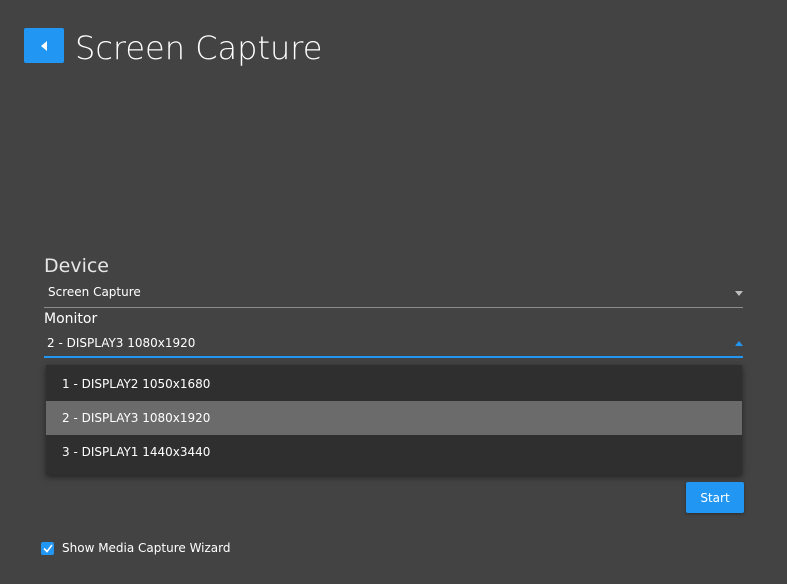  I want to click on monitor-option-selected: 2 - DISPLAY3 1080x1920, so click(394, 418).